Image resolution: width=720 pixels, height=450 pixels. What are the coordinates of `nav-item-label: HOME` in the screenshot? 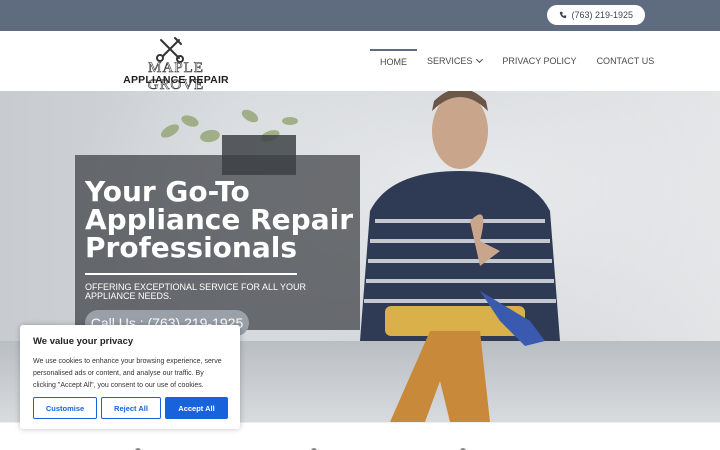 It's located at (393, 62).